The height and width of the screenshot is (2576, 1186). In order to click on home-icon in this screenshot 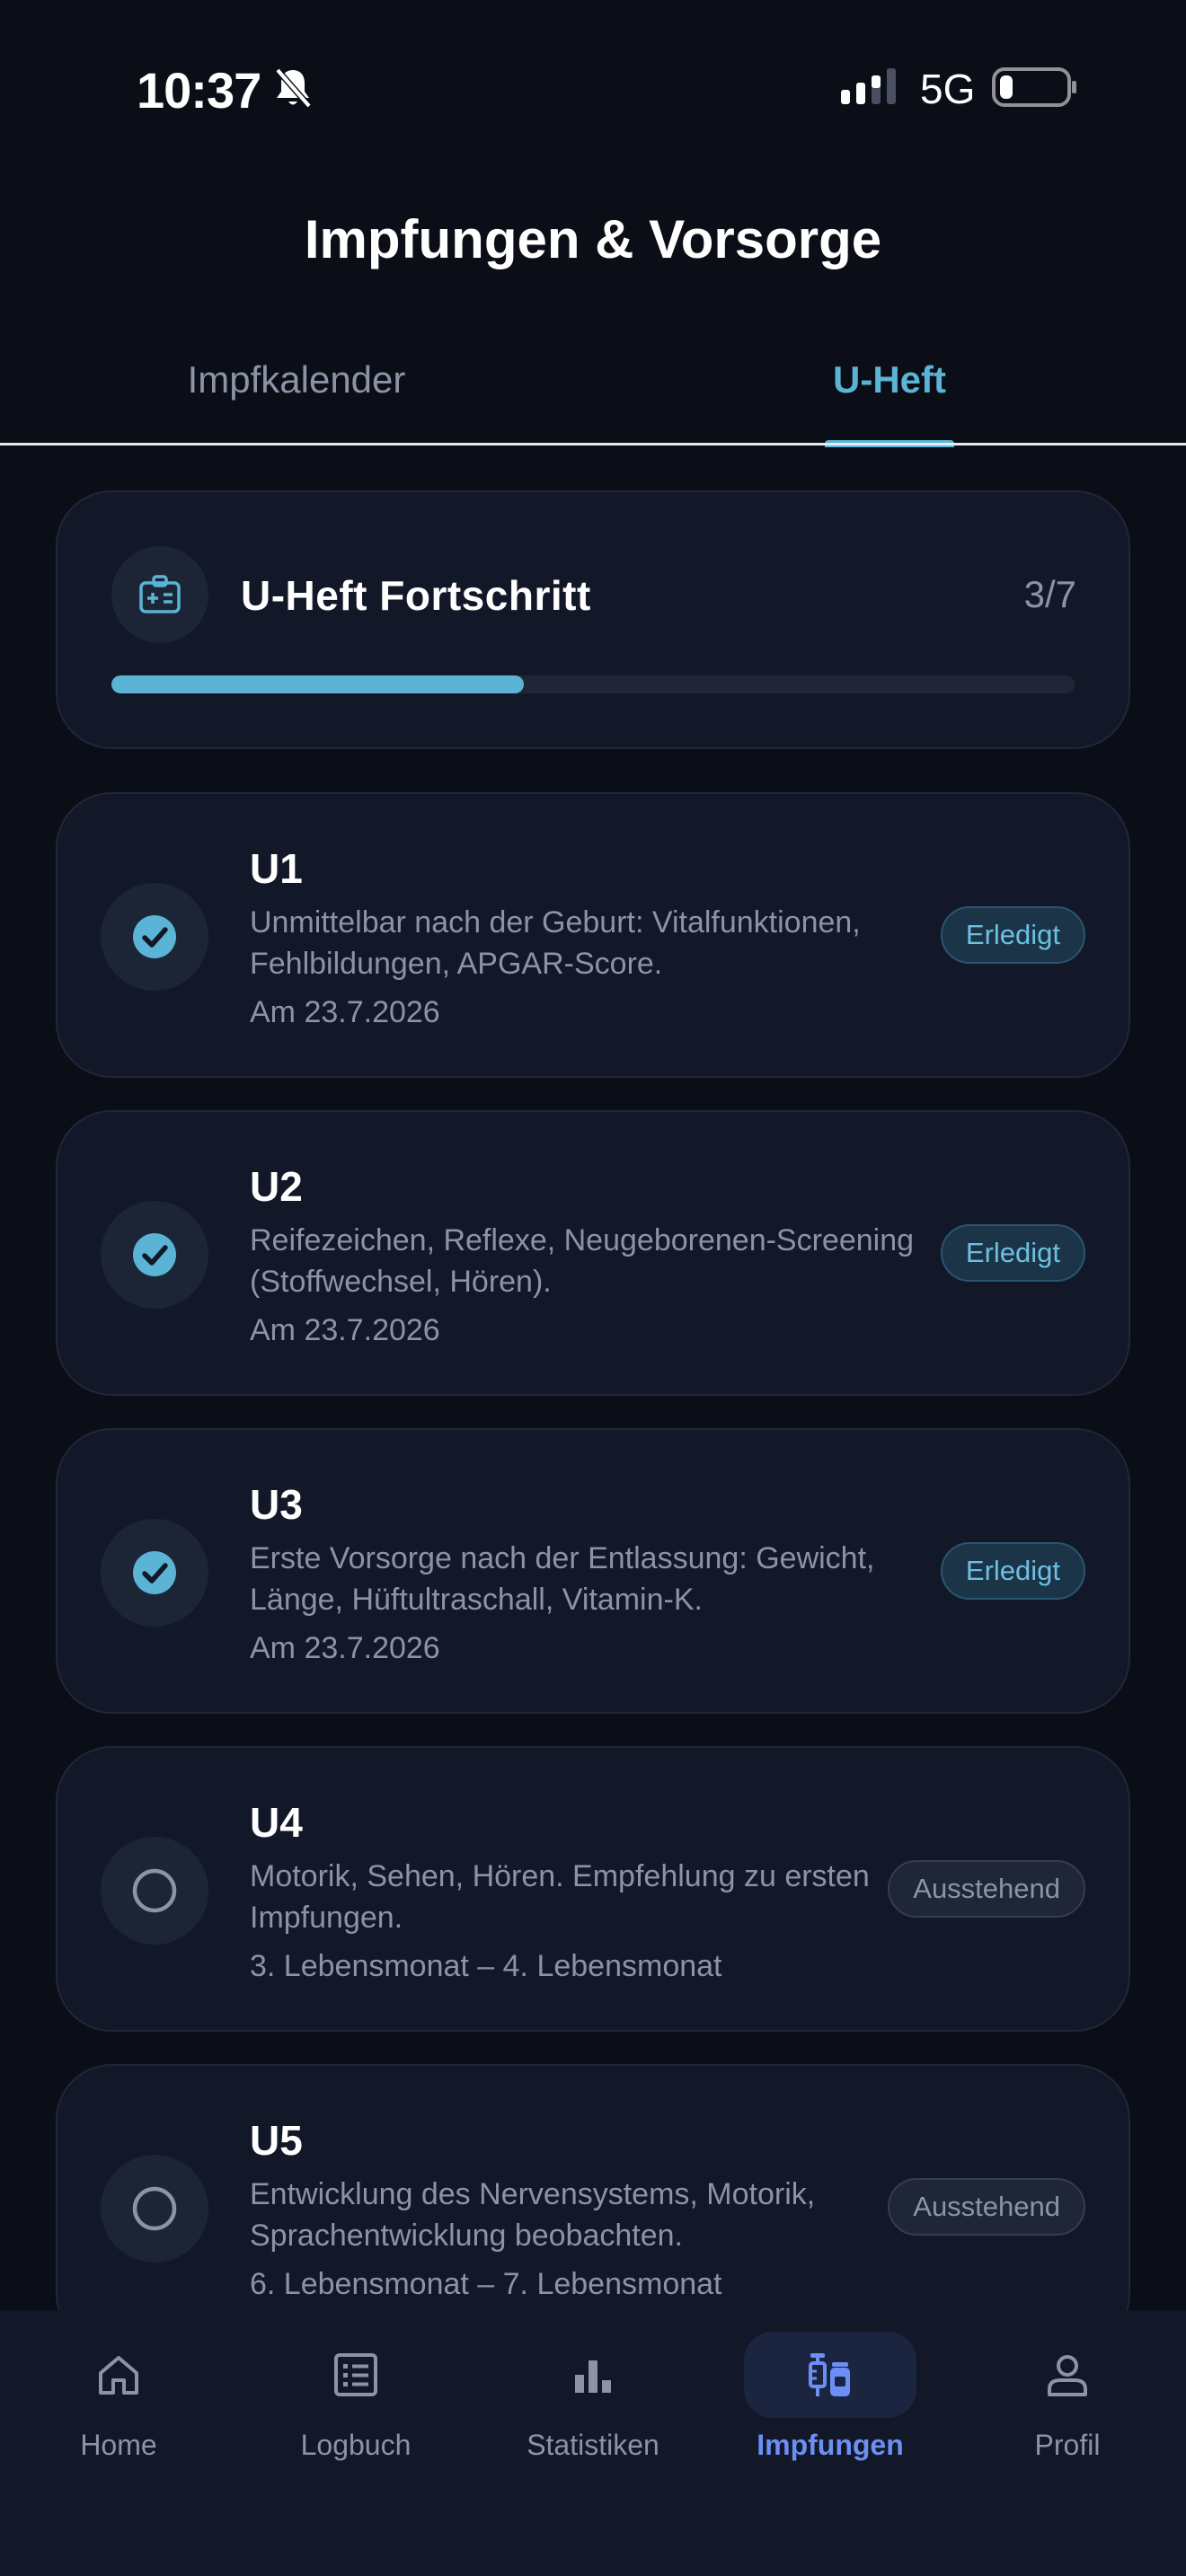, I will do `click(118, 2375)`.